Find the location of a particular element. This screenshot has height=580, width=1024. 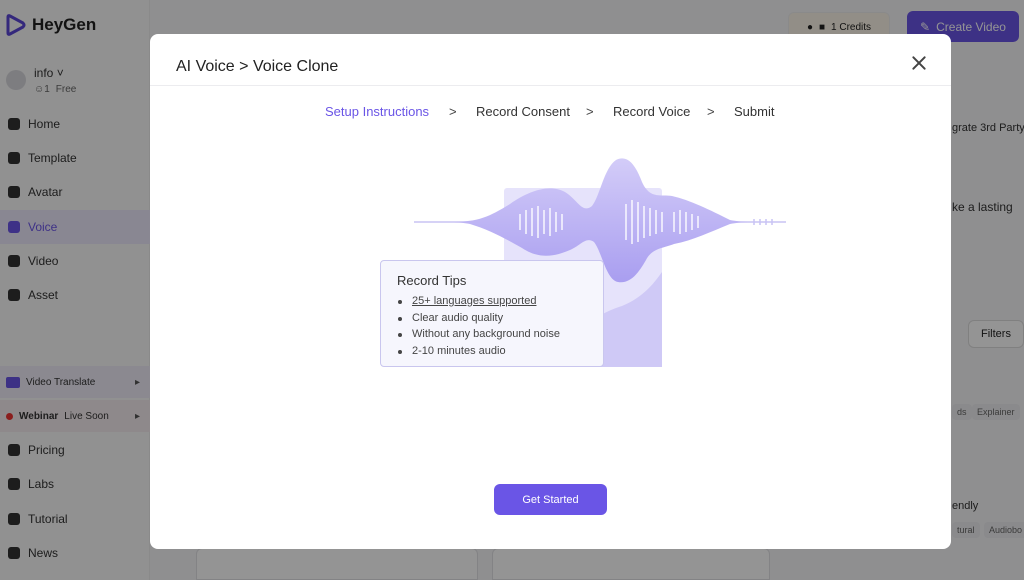

tip-item: 2-10 minutes audio is located at coordinates (492, 351).